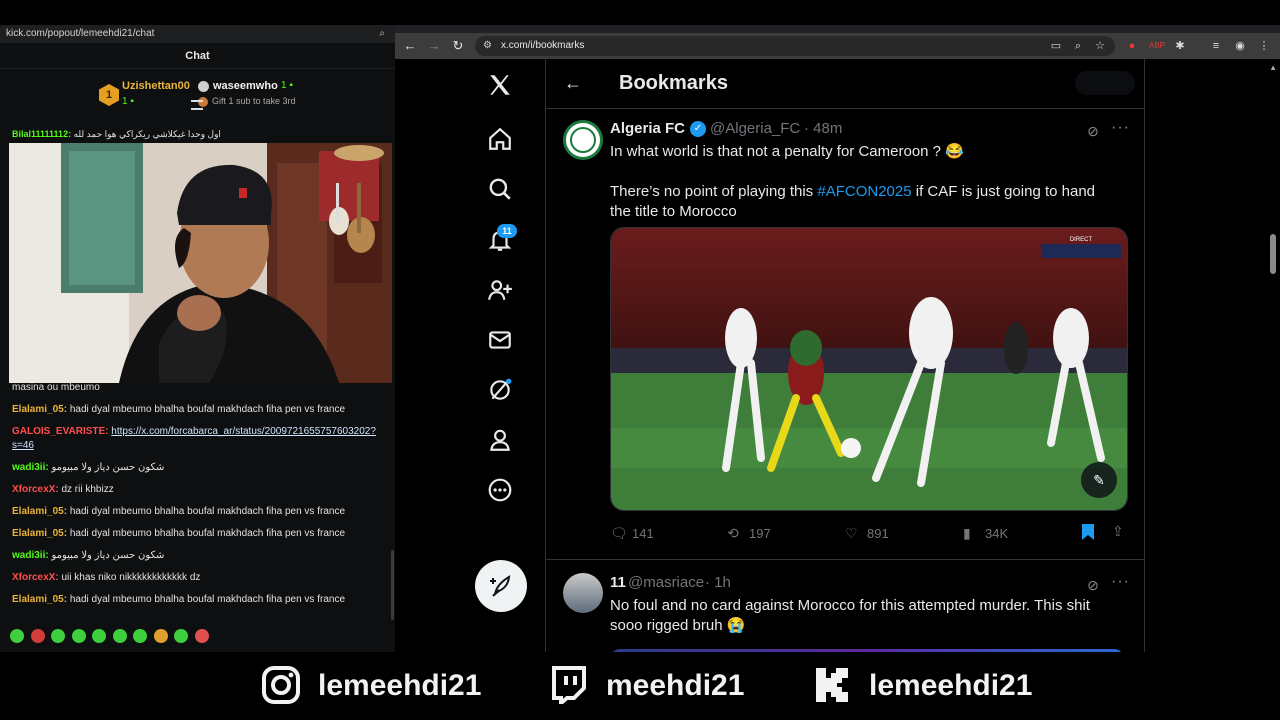  Describe the element at coordinates (1081, 251) in the screenshot. I see `broadcast-logo` at that location.